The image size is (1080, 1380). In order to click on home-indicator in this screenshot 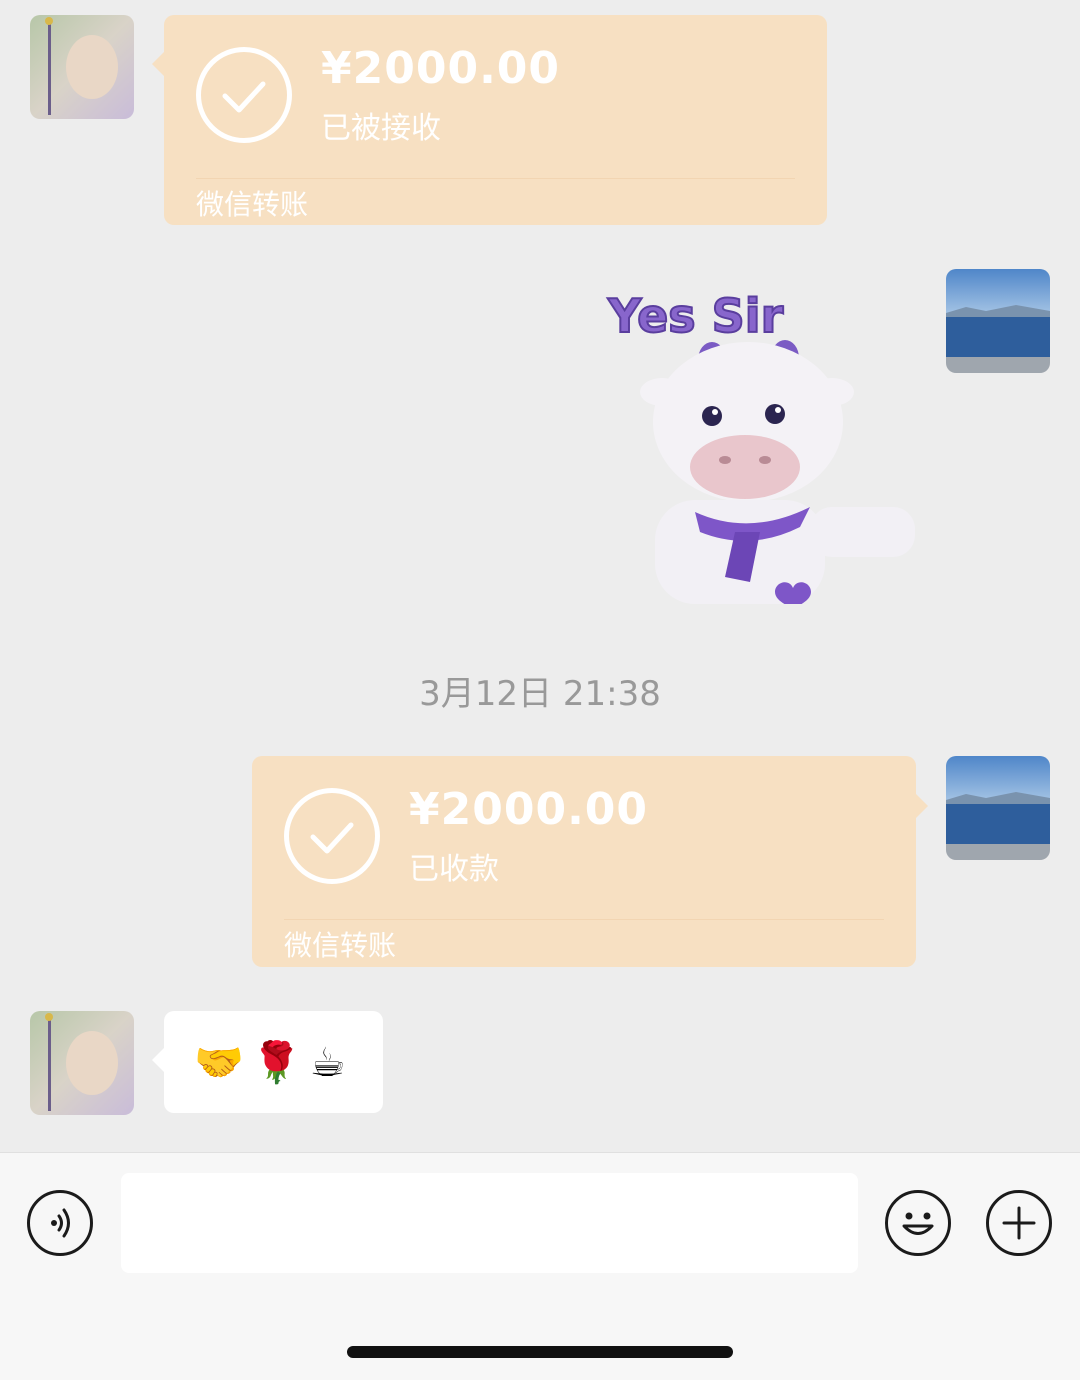, I will do `click(540, 1352)`.